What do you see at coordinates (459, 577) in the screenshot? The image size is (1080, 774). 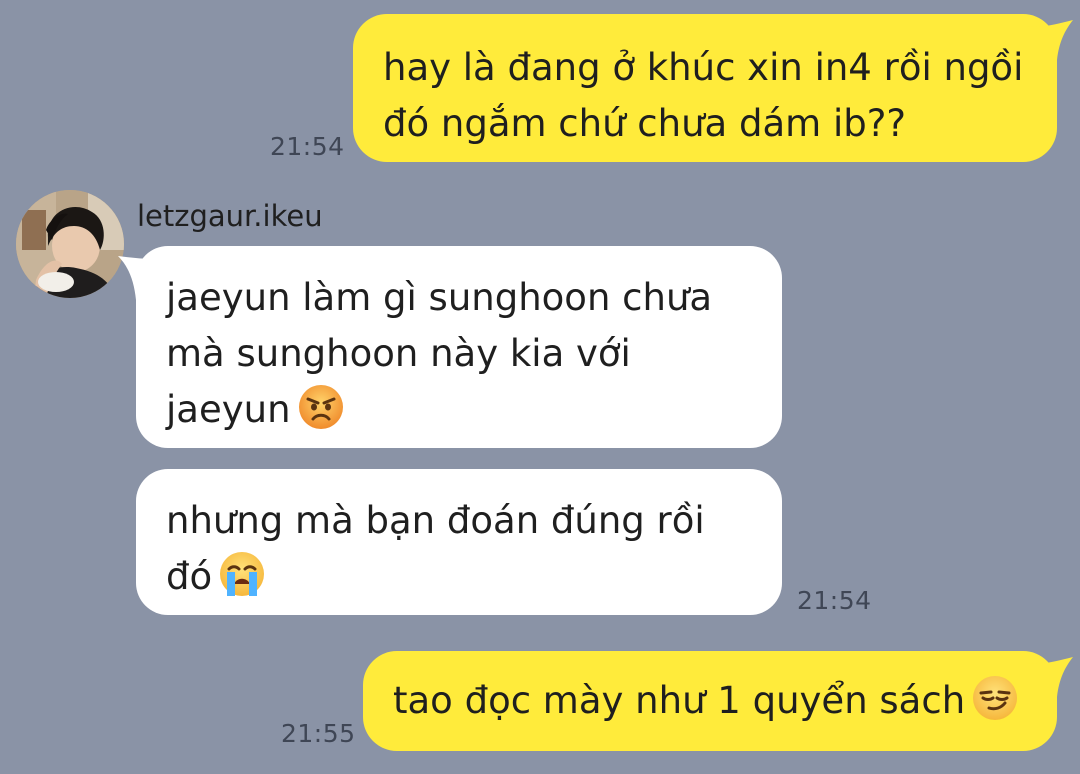 I see `message-text-line: đó` at bounding box center [459, 577].